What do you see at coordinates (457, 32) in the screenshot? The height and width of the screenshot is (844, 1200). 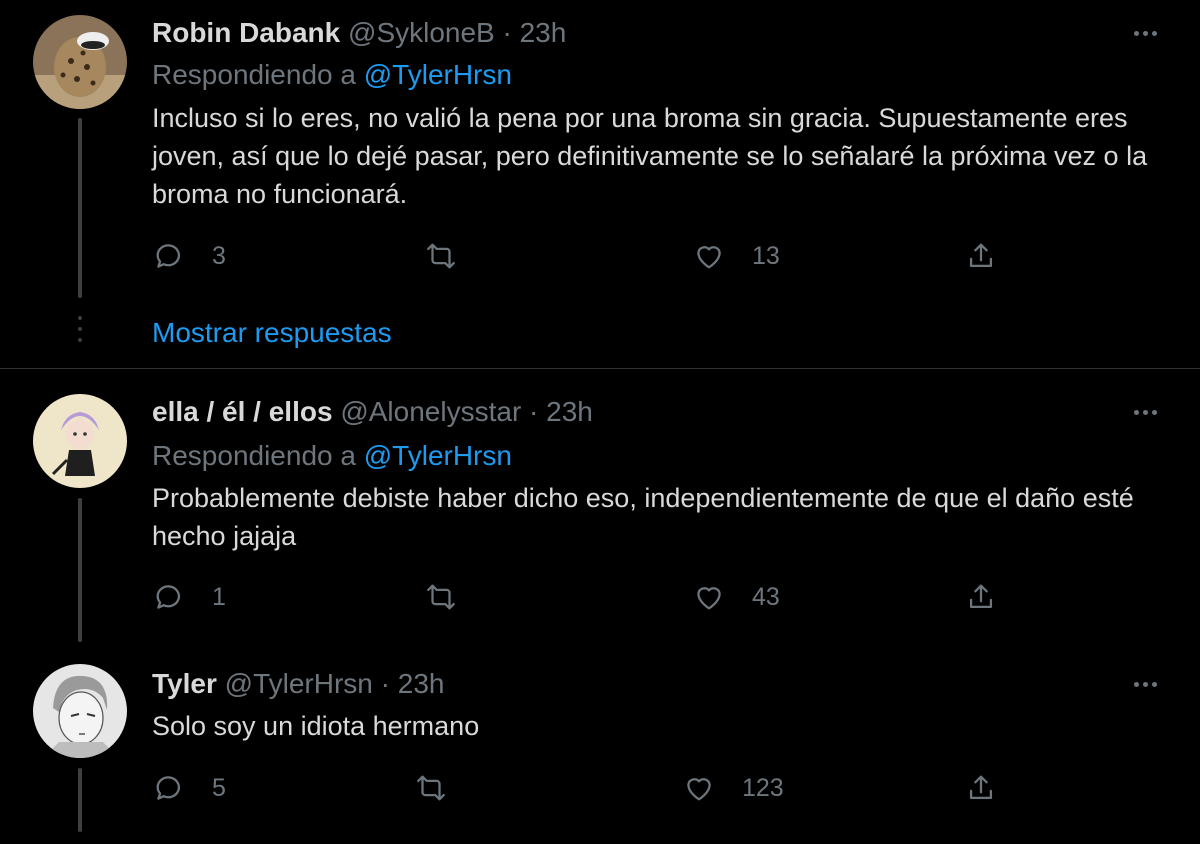 I see `handle-time: @SykloneB · 23h` at bounding box center [457, 32].